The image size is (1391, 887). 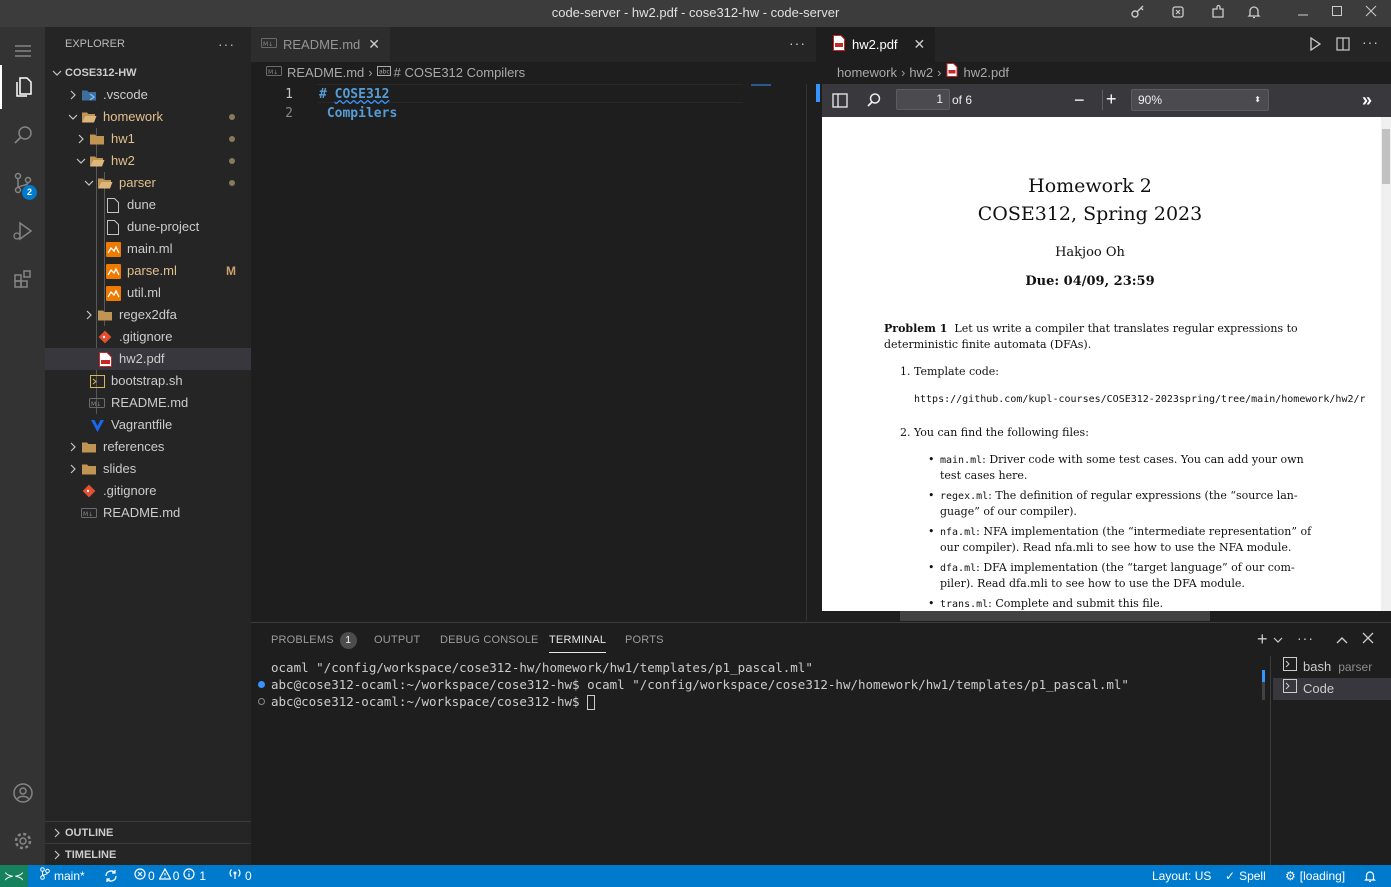 What do you see at coordinates (1079, 100) in the screenshot?
I see `zoom-out-button: −` at bounding box center [1079, 100].